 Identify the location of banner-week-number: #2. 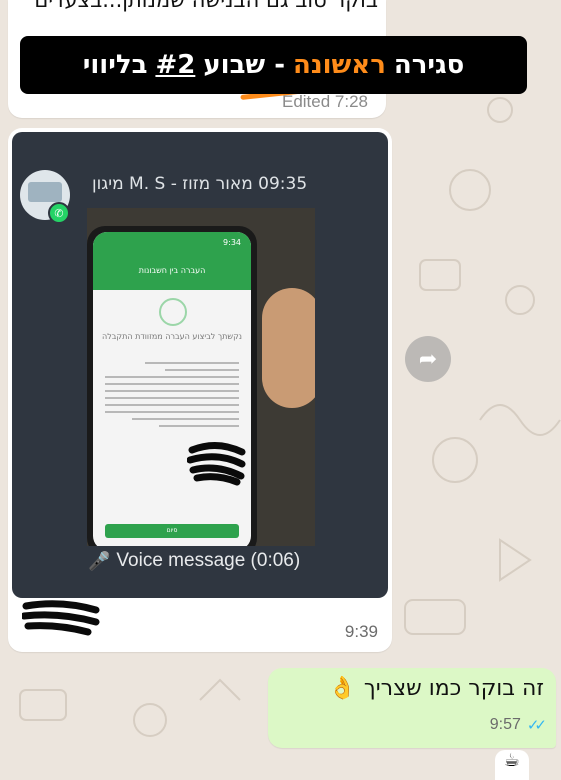
(175, 65).